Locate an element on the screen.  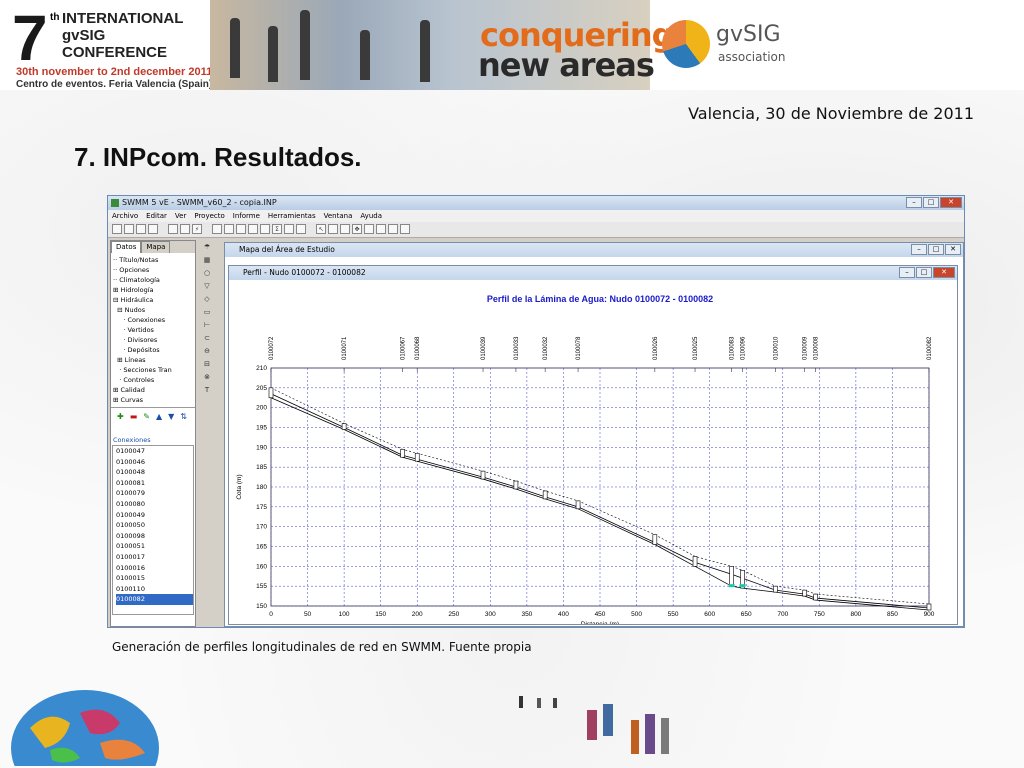
menu-ventana: Ventana is located at coordinates (338, 216).